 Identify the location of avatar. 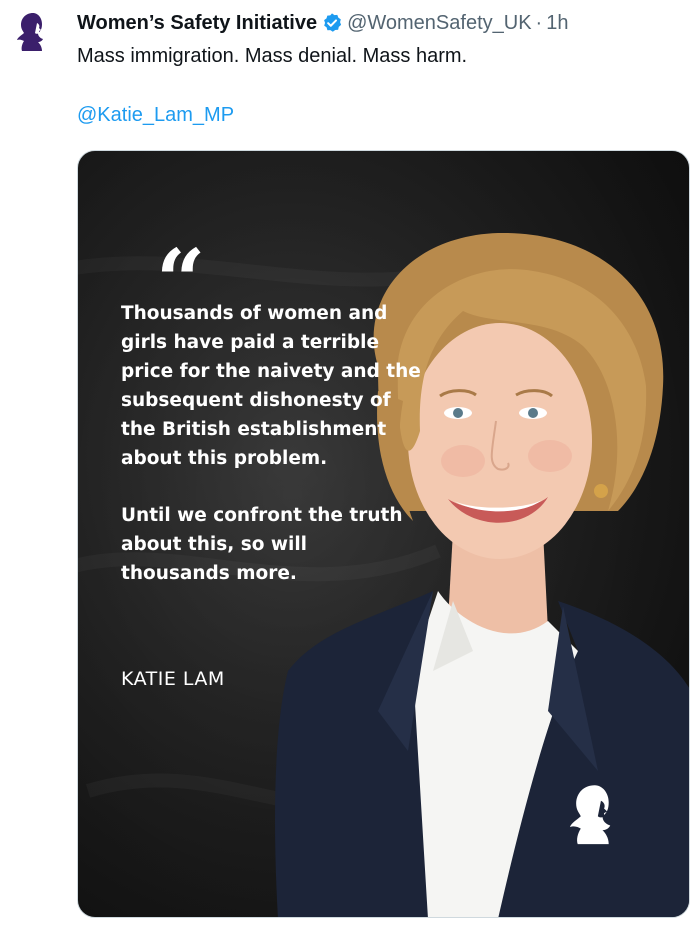
(31, 32).